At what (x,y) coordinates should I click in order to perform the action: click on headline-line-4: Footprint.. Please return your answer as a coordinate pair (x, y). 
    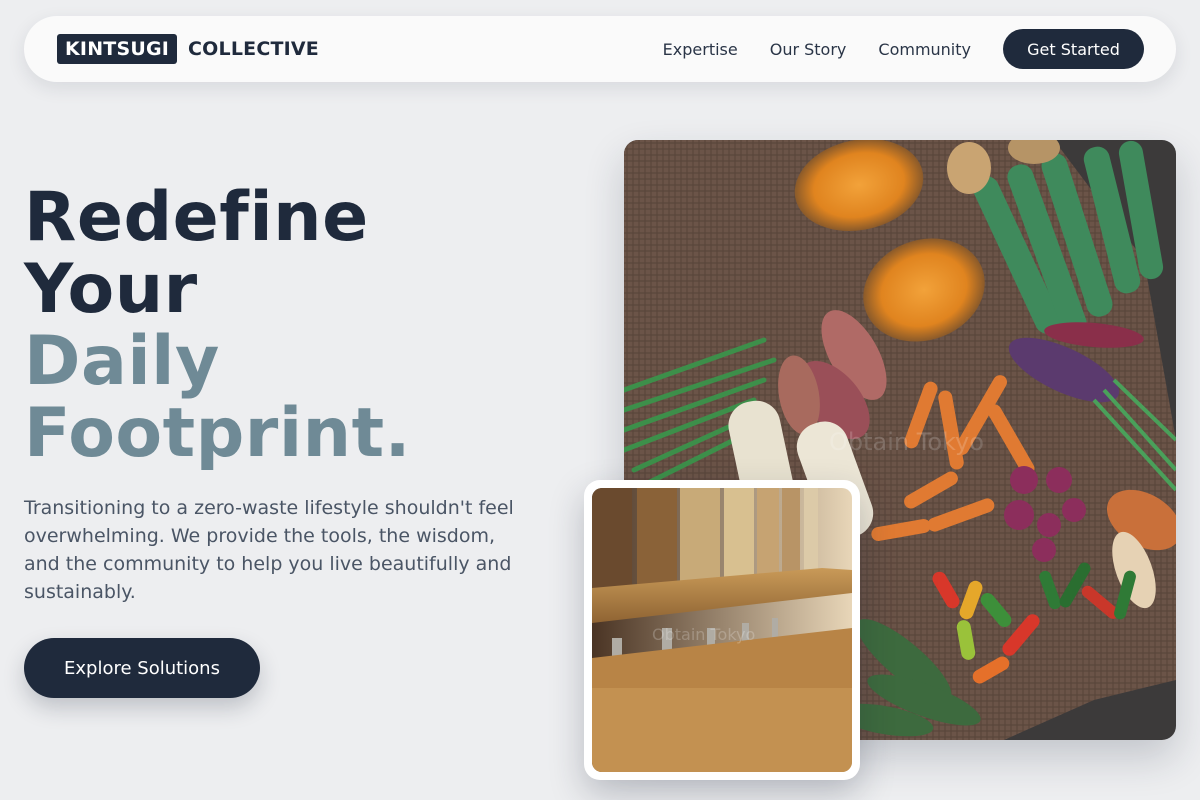
    Looking at the image, I should click on (217, 433).